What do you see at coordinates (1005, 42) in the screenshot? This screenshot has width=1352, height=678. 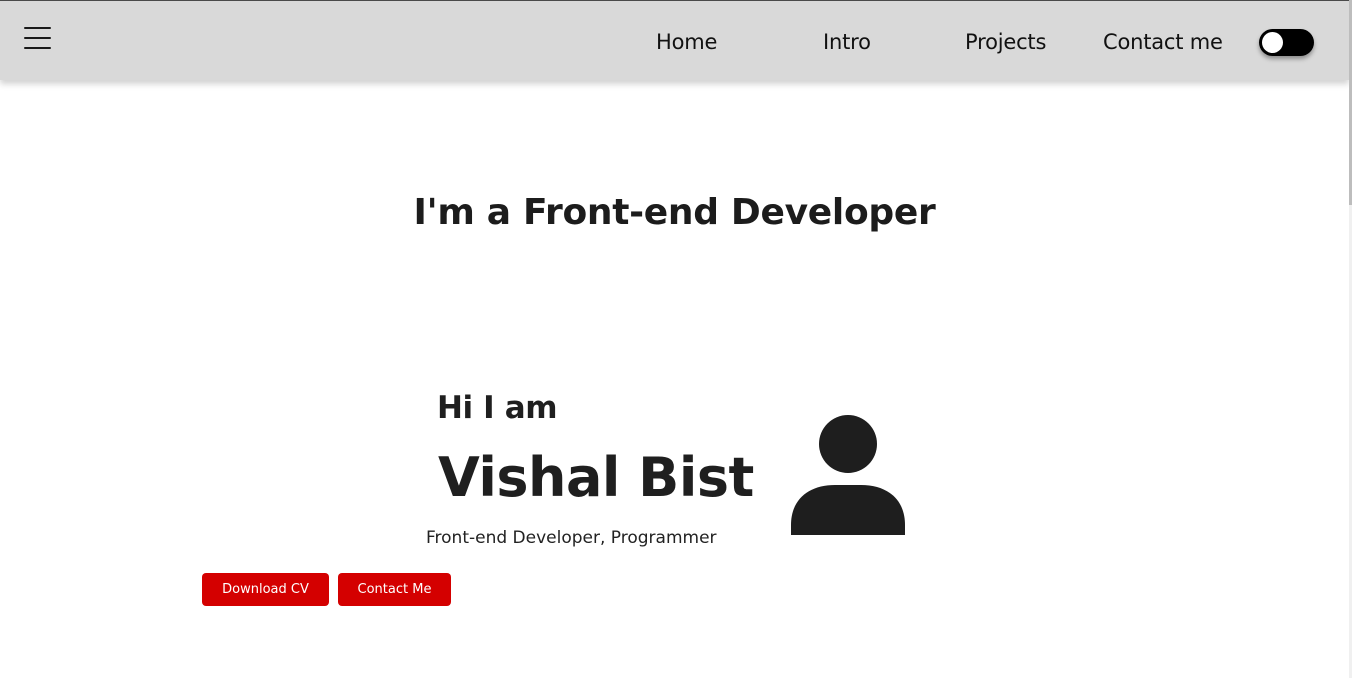 I see `nav-link-projects: Projects` at bounding box center [1005, 42].